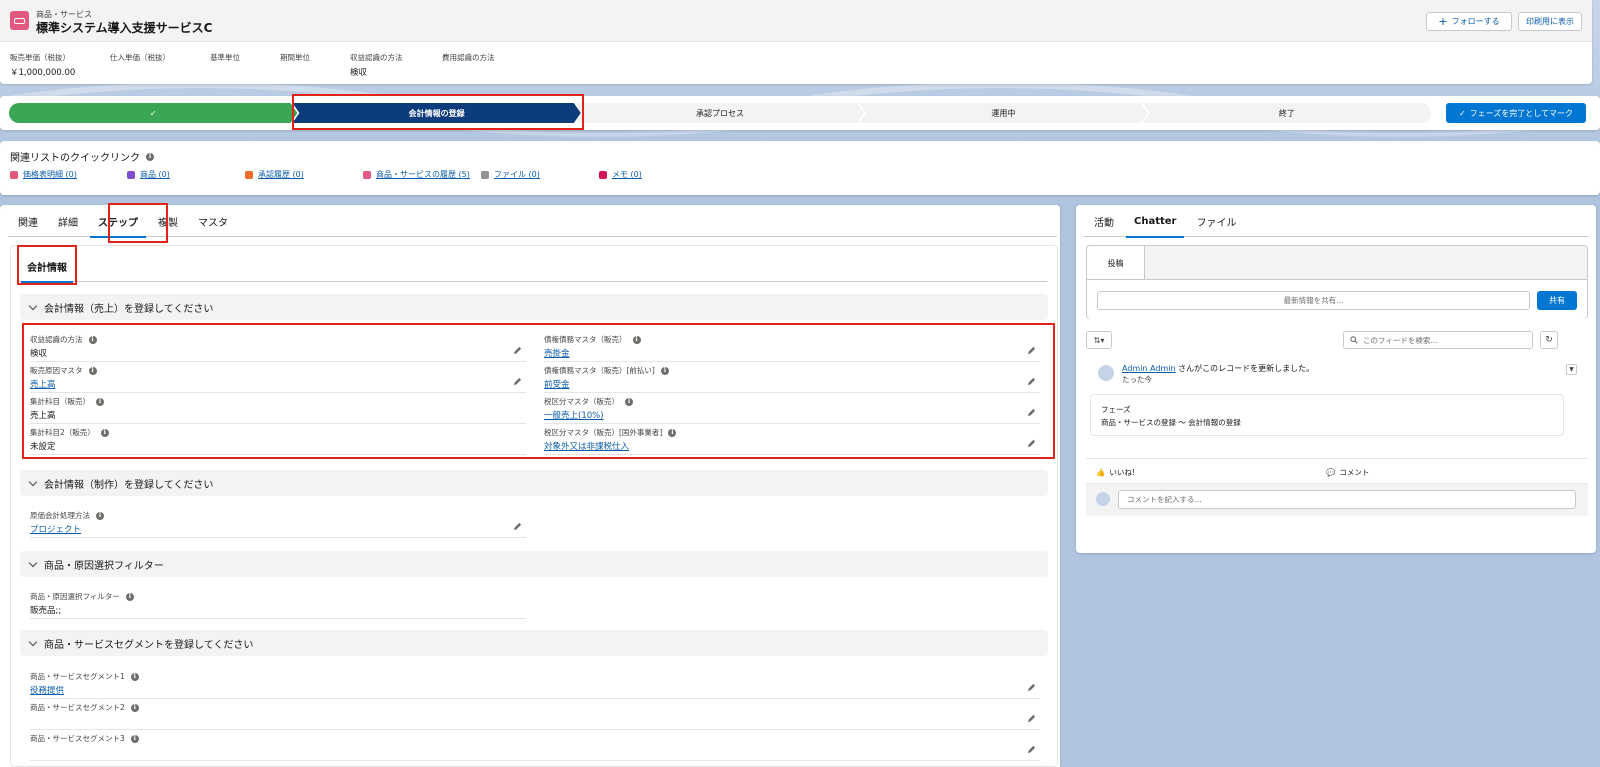 The image size is (1600, 767). Describe the element at coordinates (534, 483) in the screenshot. I see `section-production-accounting: 会計情報（制作）を登録してください` at that location.